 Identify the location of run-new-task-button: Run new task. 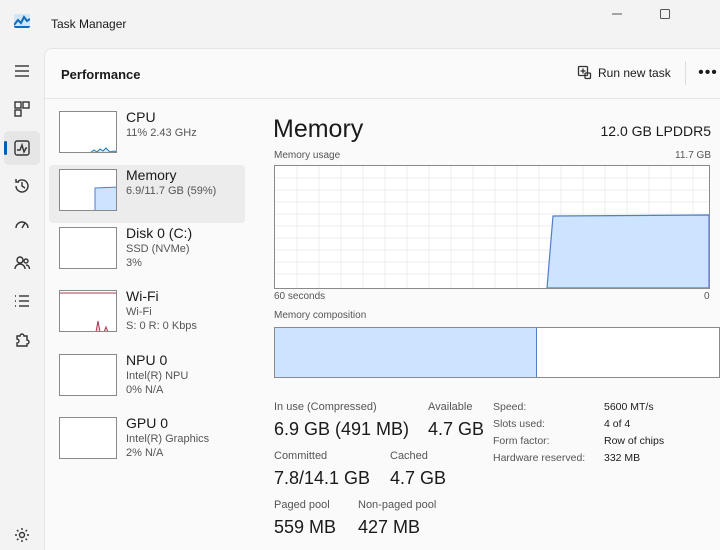
(624, 72).